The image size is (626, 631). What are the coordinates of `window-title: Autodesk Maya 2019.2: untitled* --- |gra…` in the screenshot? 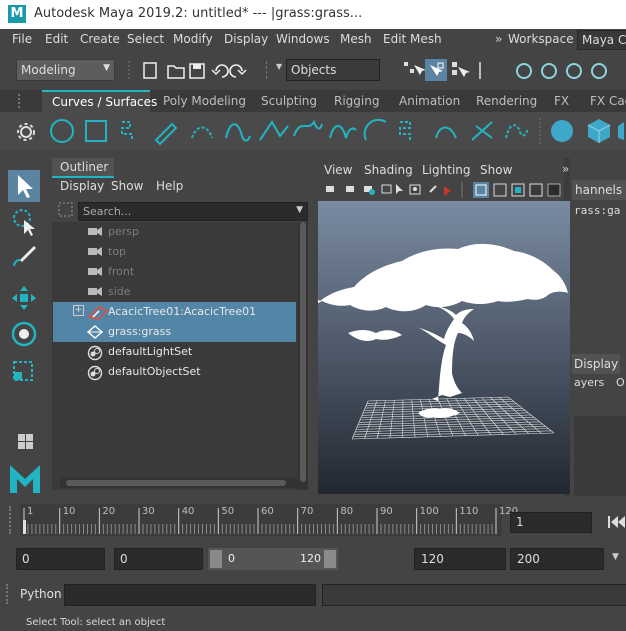 It's located at (198, 13).